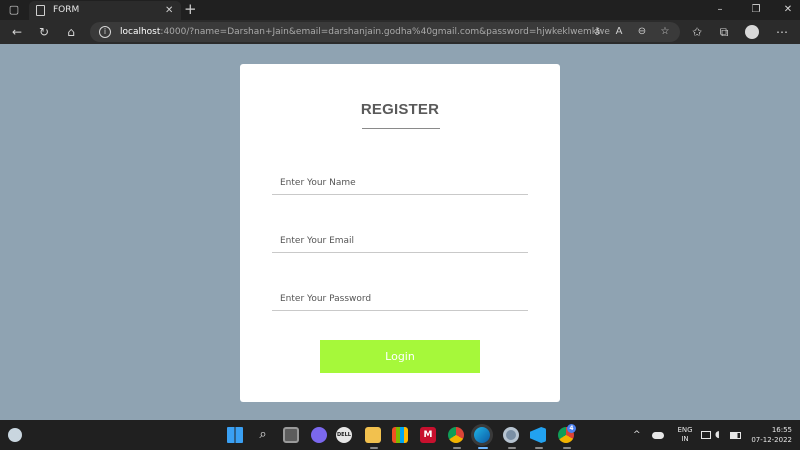 Image resolution: width=800 pixels, height=450 pixels. I want to click on edge-icon, so click(482, 435).